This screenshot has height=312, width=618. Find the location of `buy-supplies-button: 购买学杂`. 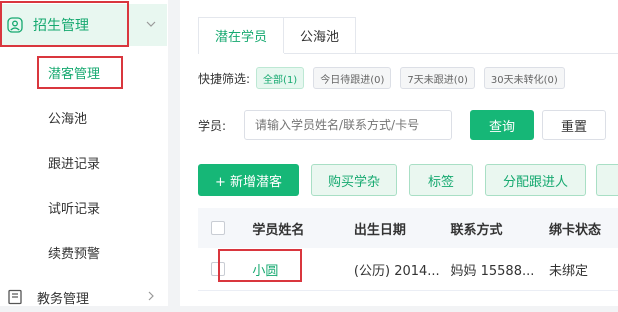

buy-supplies-button: 购买学杂 is located at coordinates (354, 180).